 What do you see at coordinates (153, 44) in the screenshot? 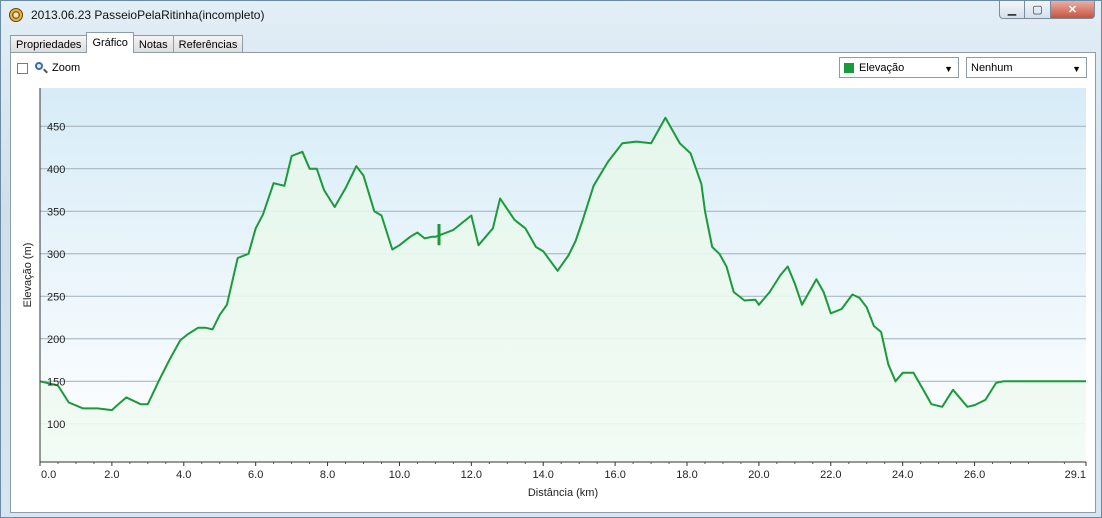
I see `tab-notas: Notas` at bounding box center [153, 44].